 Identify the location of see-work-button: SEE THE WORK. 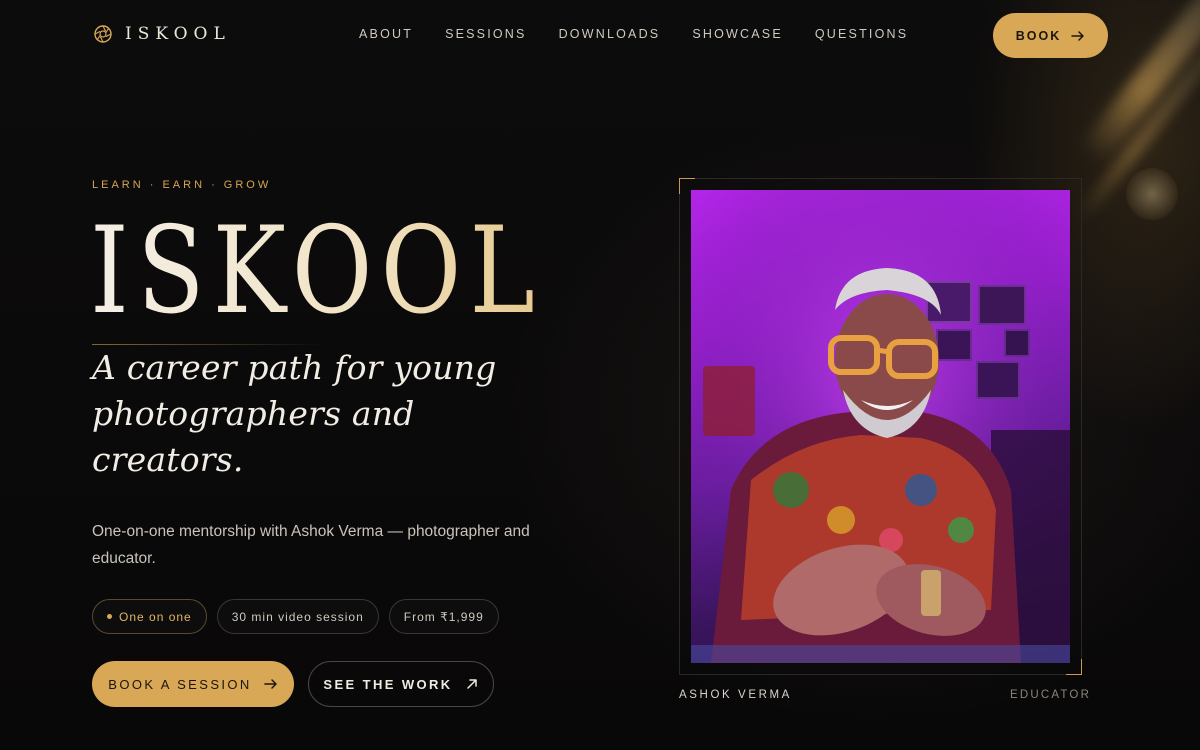
(401, 684).